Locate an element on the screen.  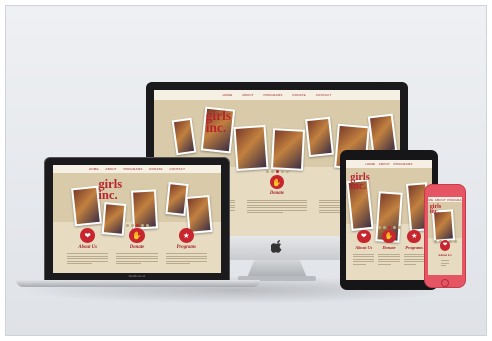
iphone-screen-frame: HOMEABOUTPROGRAMS girlsinc. ❤ About Us is located at coordinates (445, 236).